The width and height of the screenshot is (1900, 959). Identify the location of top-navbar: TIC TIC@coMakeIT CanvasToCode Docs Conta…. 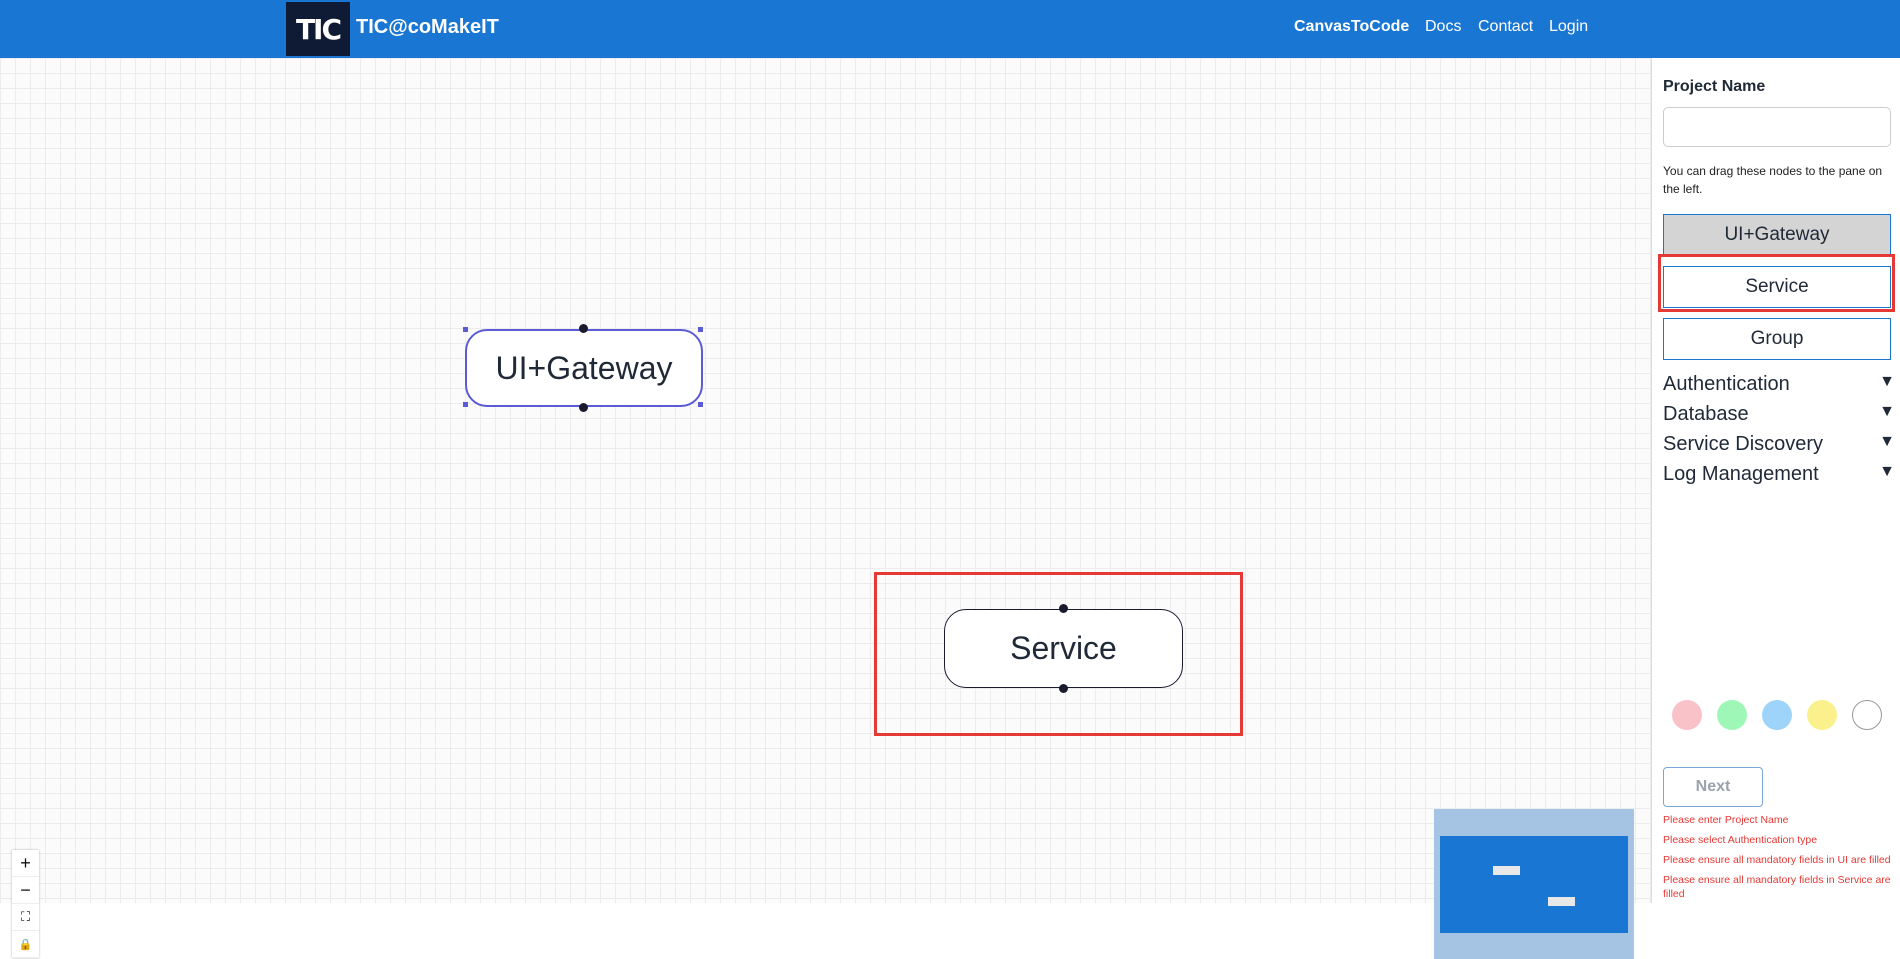
(950, 29).